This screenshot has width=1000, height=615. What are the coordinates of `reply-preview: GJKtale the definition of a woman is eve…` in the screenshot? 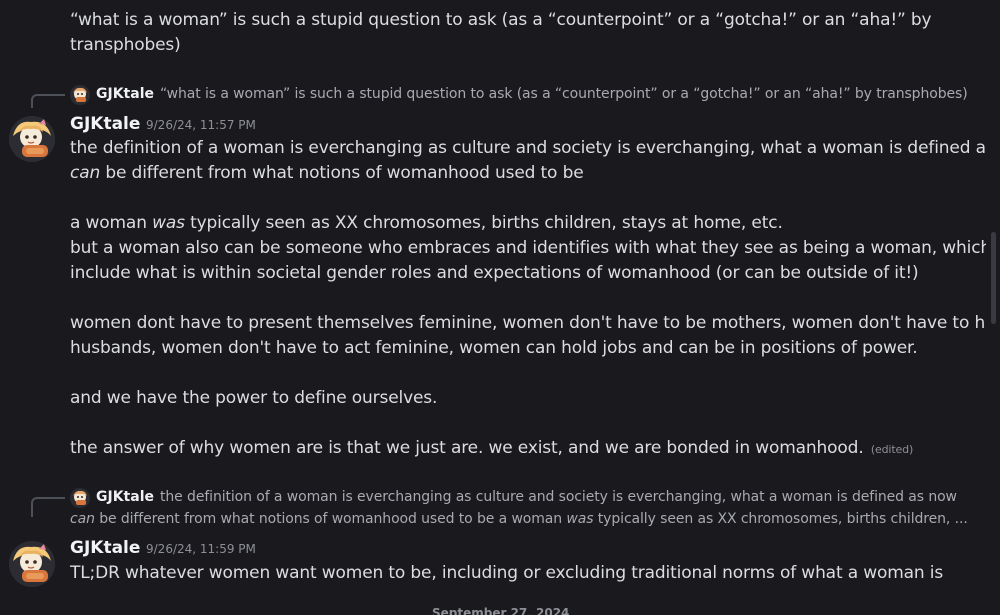 It's located at (493, 508).